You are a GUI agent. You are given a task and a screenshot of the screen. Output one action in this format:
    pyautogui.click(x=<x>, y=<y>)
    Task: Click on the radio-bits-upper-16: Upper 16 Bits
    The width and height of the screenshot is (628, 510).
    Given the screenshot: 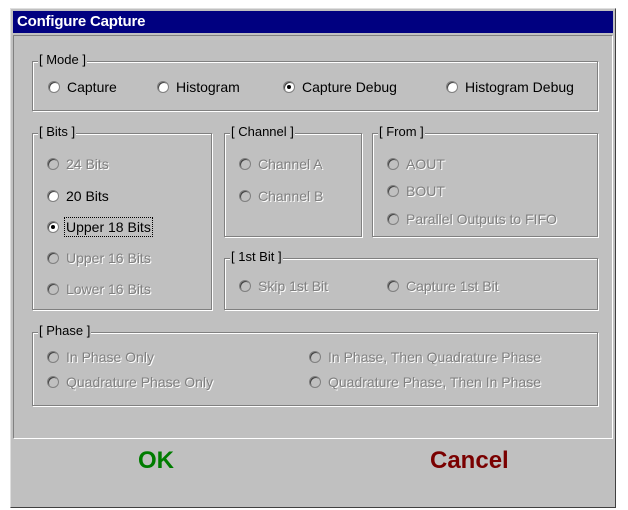 What is the action you would take?
    pyautogui.click(x=99, y=258)
    